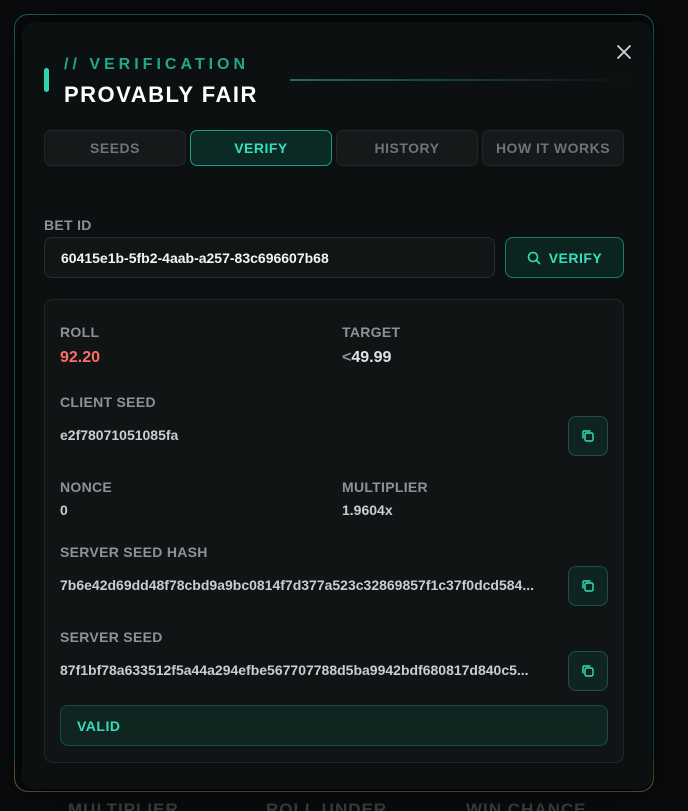 Image resolution: width=688 pixels, height=811 pixels. I want to click on copy-server-seed-button, so click(588, 671).